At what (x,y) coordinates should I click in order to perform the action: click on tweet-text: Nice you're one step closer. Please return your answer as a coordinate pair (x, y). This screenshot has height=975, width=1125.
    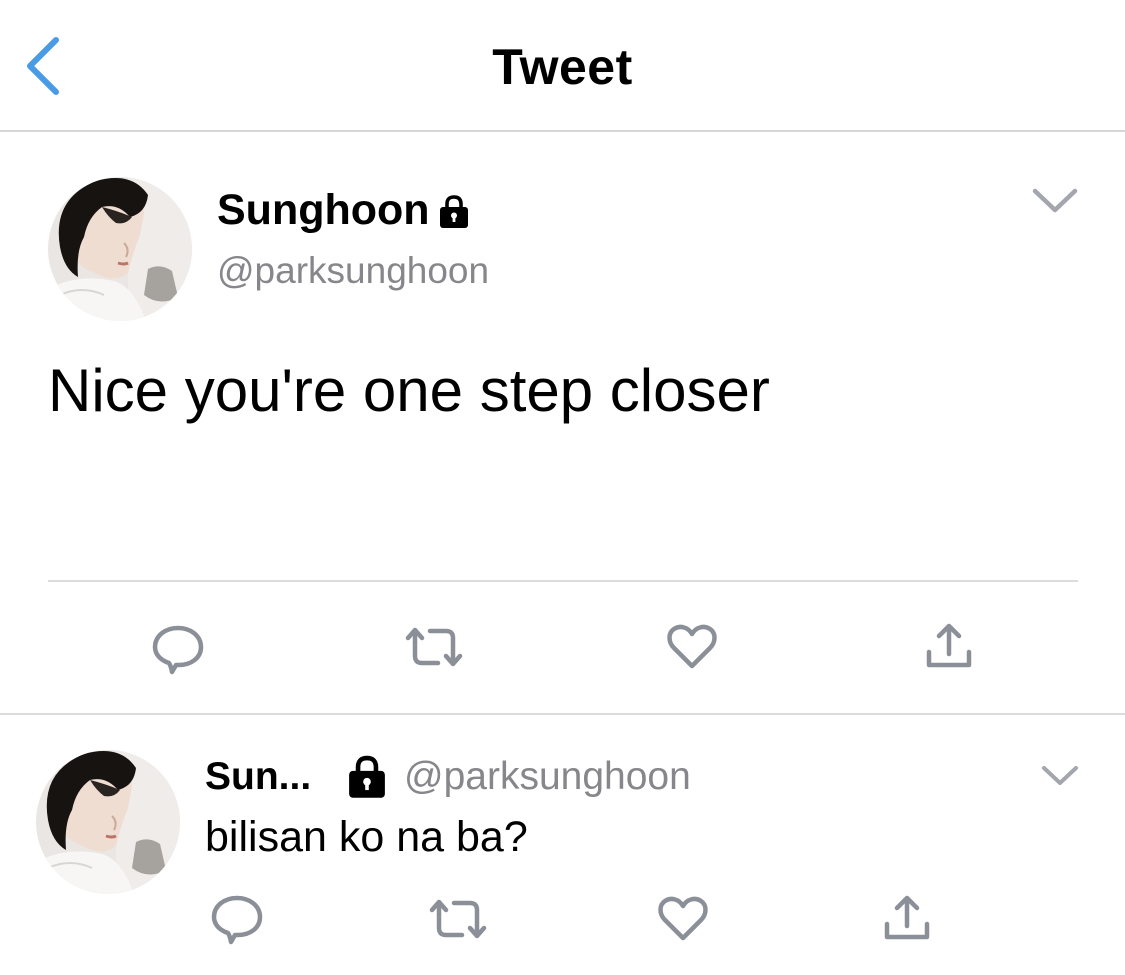
    Looking at the image, I should click on (409, 390).